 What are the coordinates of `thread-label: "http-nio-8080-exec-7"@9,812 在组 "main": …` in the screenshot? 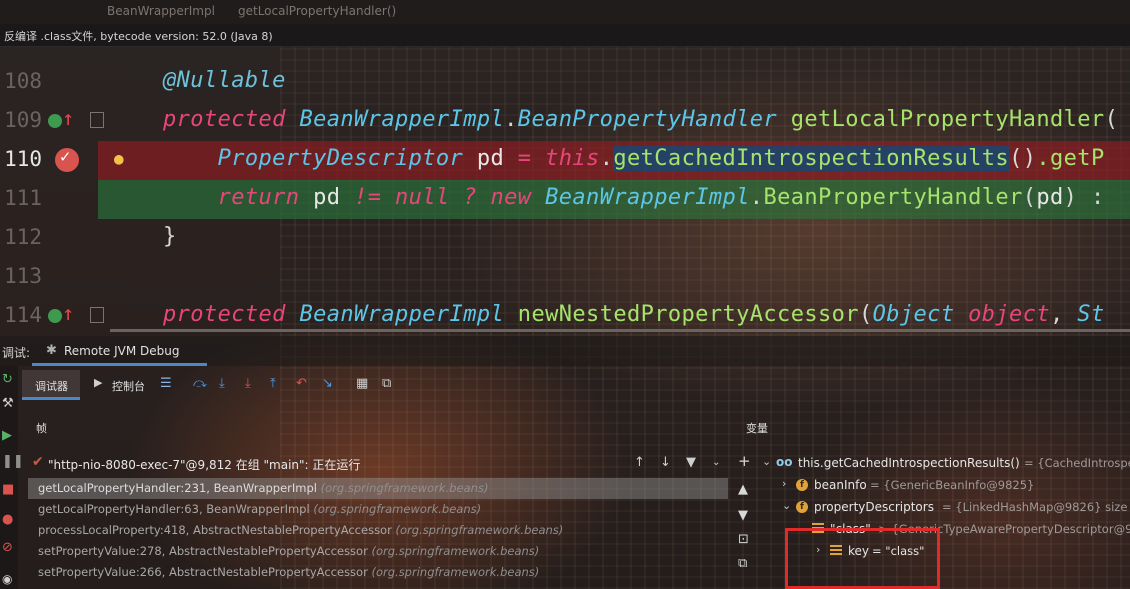 It's located at (204, 465).